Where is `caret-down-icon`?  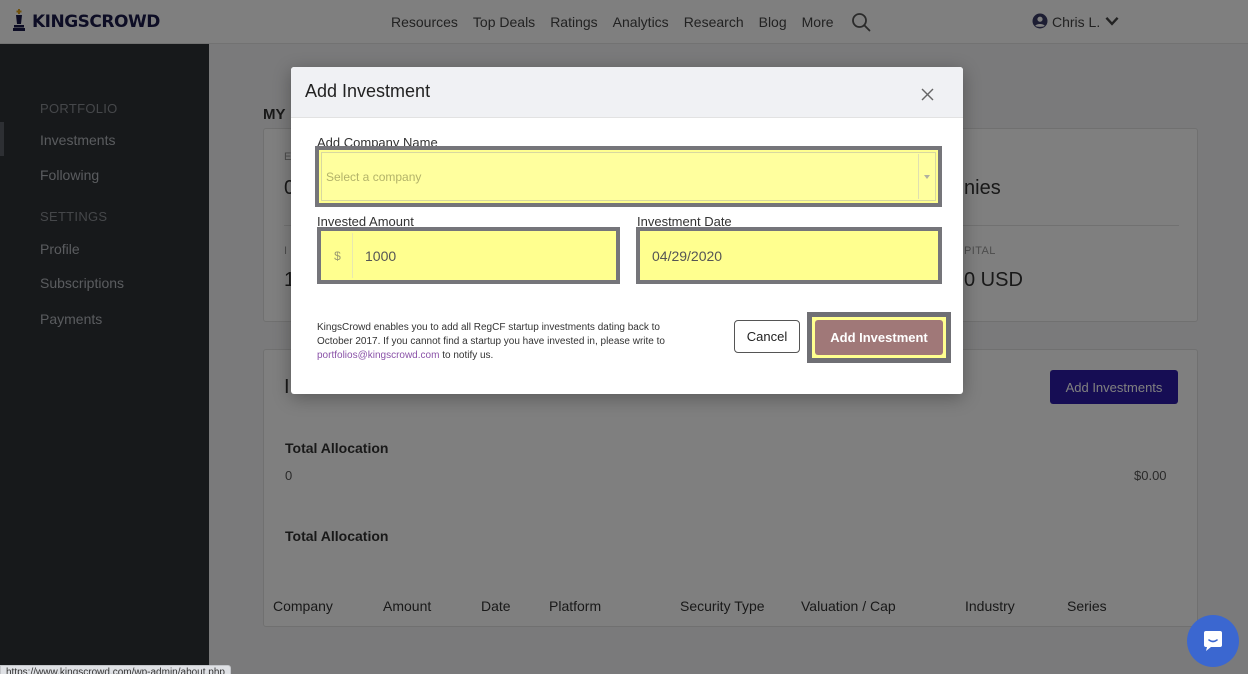
caret-down-icon is located at coordinates (926, 176).